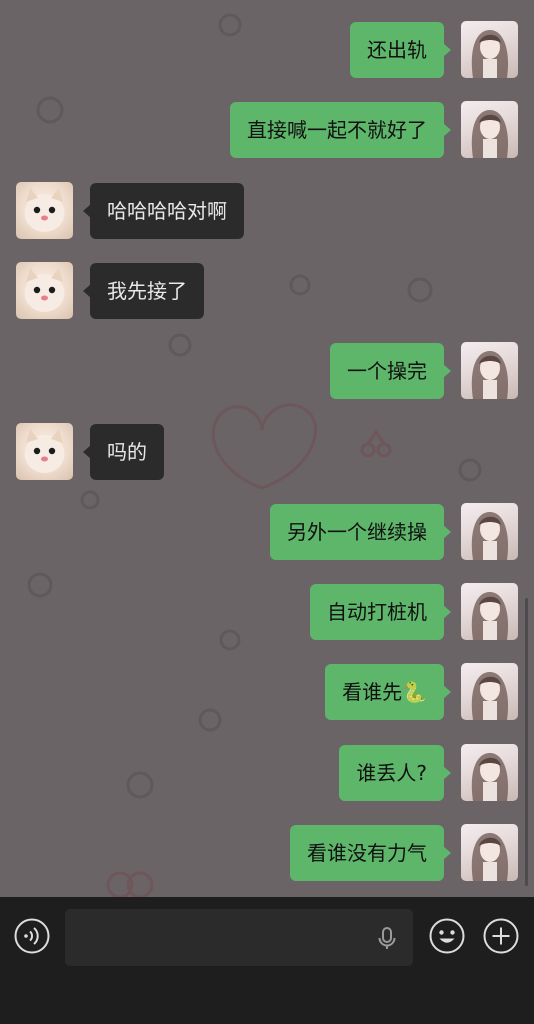  Describe the element at coordinates (32, 936) in the screenshot. I see `voice-icon` at that location.